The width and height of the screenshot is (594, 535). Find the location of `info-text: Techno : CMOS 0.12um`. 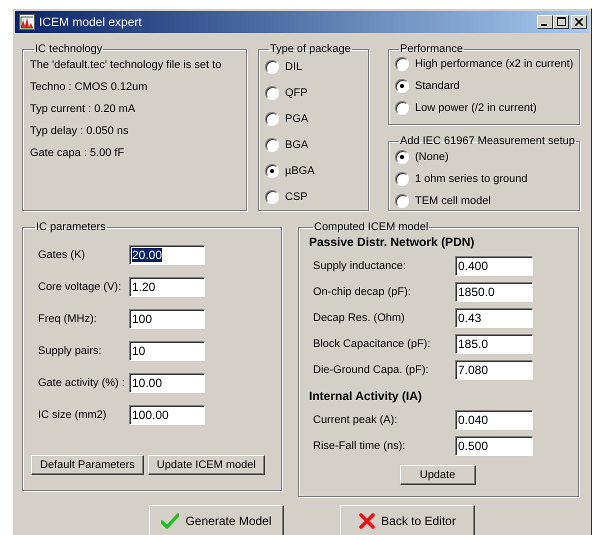

info-text: Techno : CMOS 0.12um is located at coordinates (89, 87).